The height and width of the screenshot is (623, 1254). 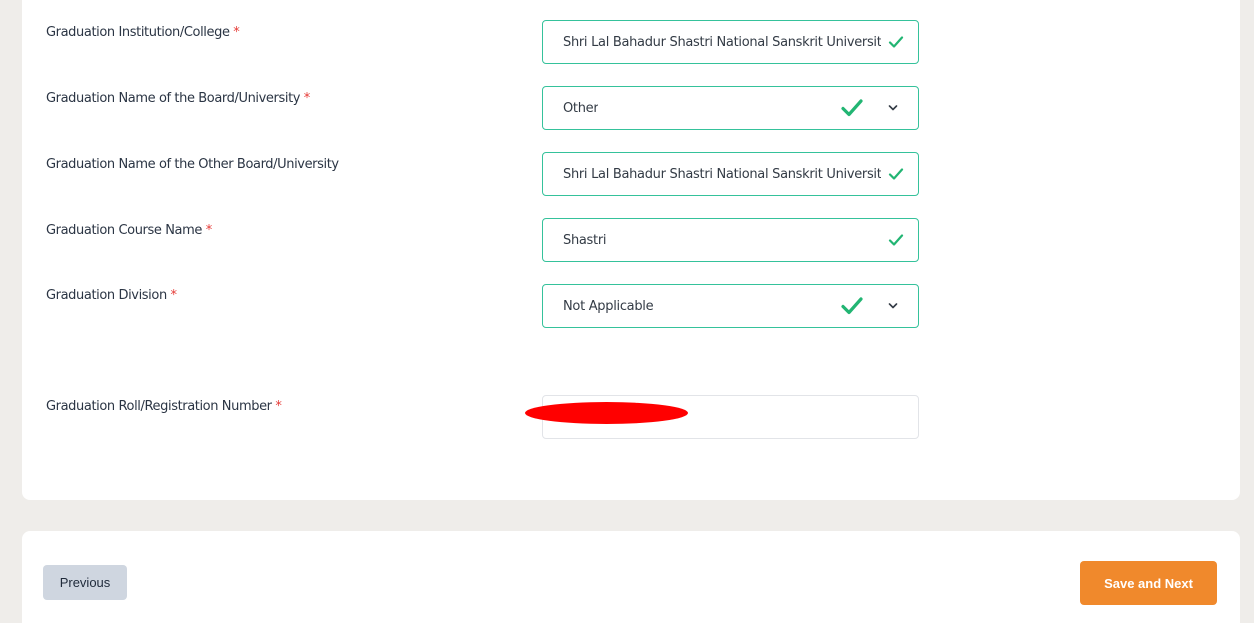 I want to click on course-name-label: Graduation Course Name *, so click(x=129, y=230).